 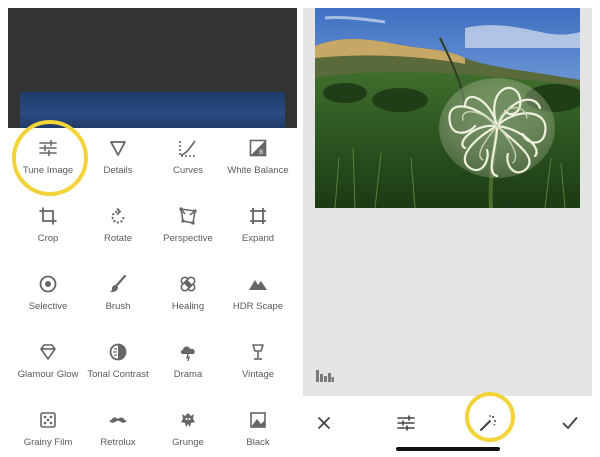 What do you see at coordinates (448, 449) in the screenshot?
I see `home-indicator` at bounding box center [448, 449].